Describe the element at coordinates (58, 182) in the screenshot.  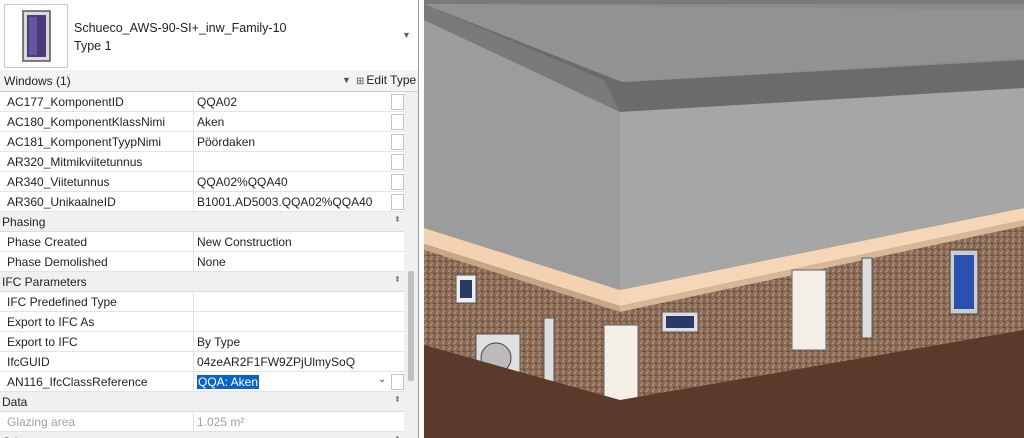
I see `property-name: AR340_Viitetunnus` at that location.